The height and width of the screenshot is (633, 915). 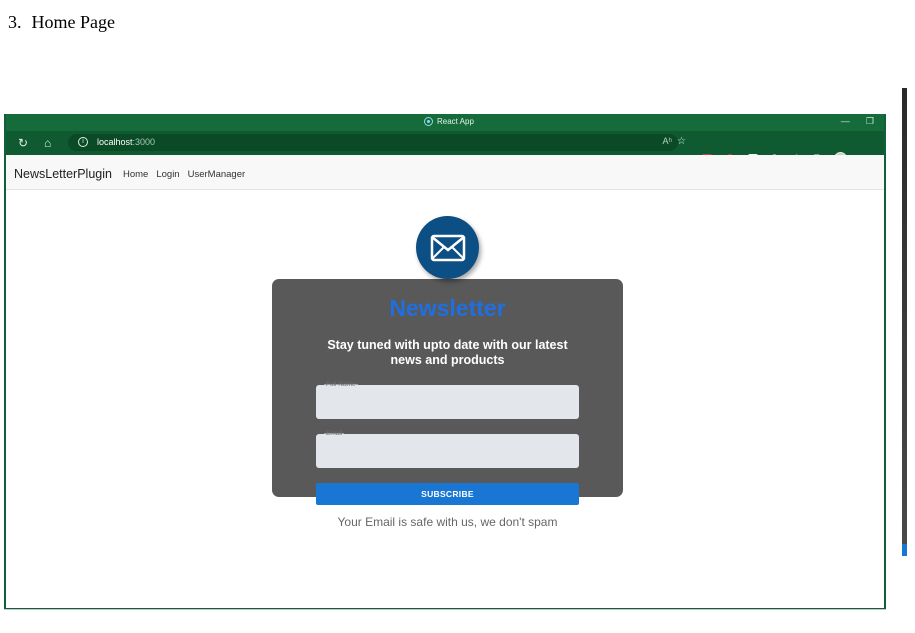 I want to click on newsletter-title: Newsletter, so click(x=447, y=308).